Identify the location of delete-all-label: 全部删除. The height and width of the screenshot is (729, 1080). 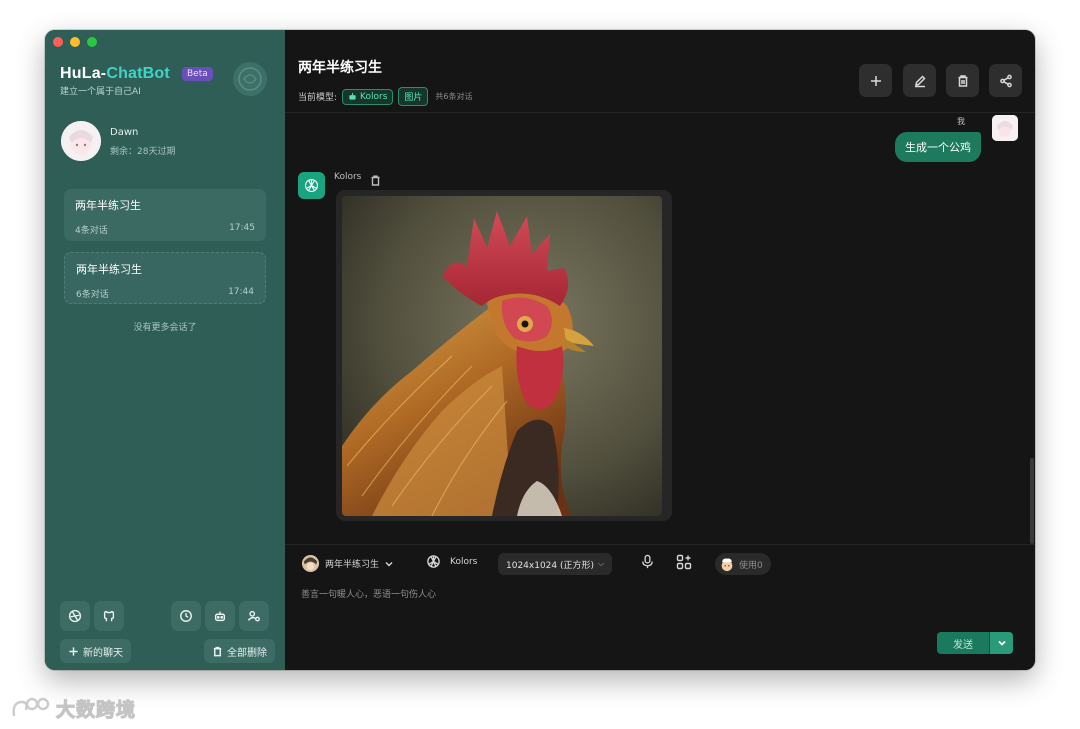
(247, 653).